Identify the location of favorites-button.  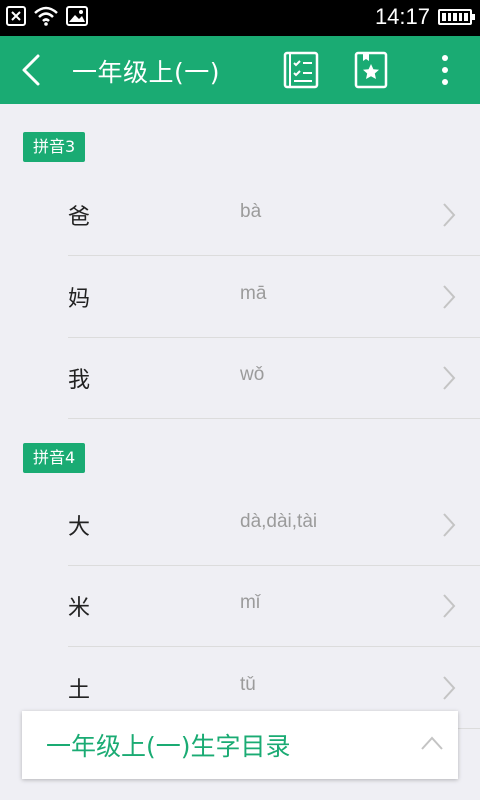
(371, 70).